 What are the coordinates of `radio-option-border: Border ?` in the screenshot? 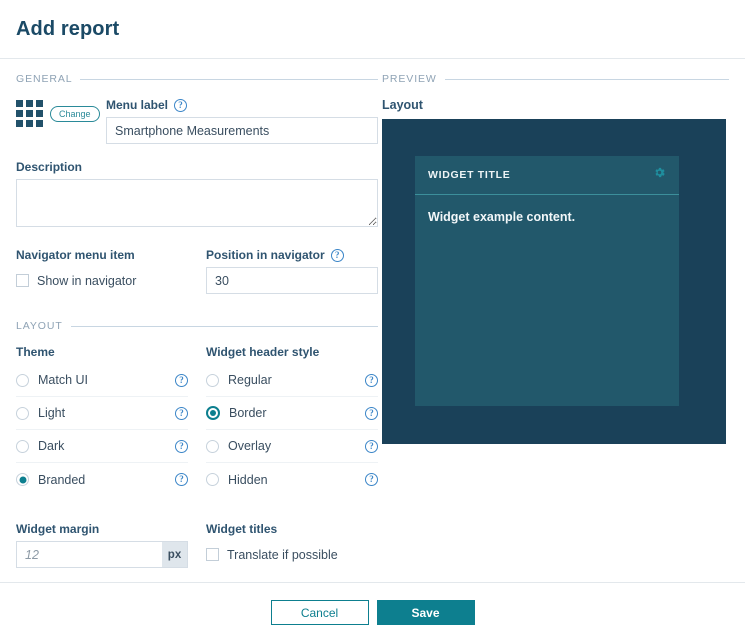 It's located at (292, 413).